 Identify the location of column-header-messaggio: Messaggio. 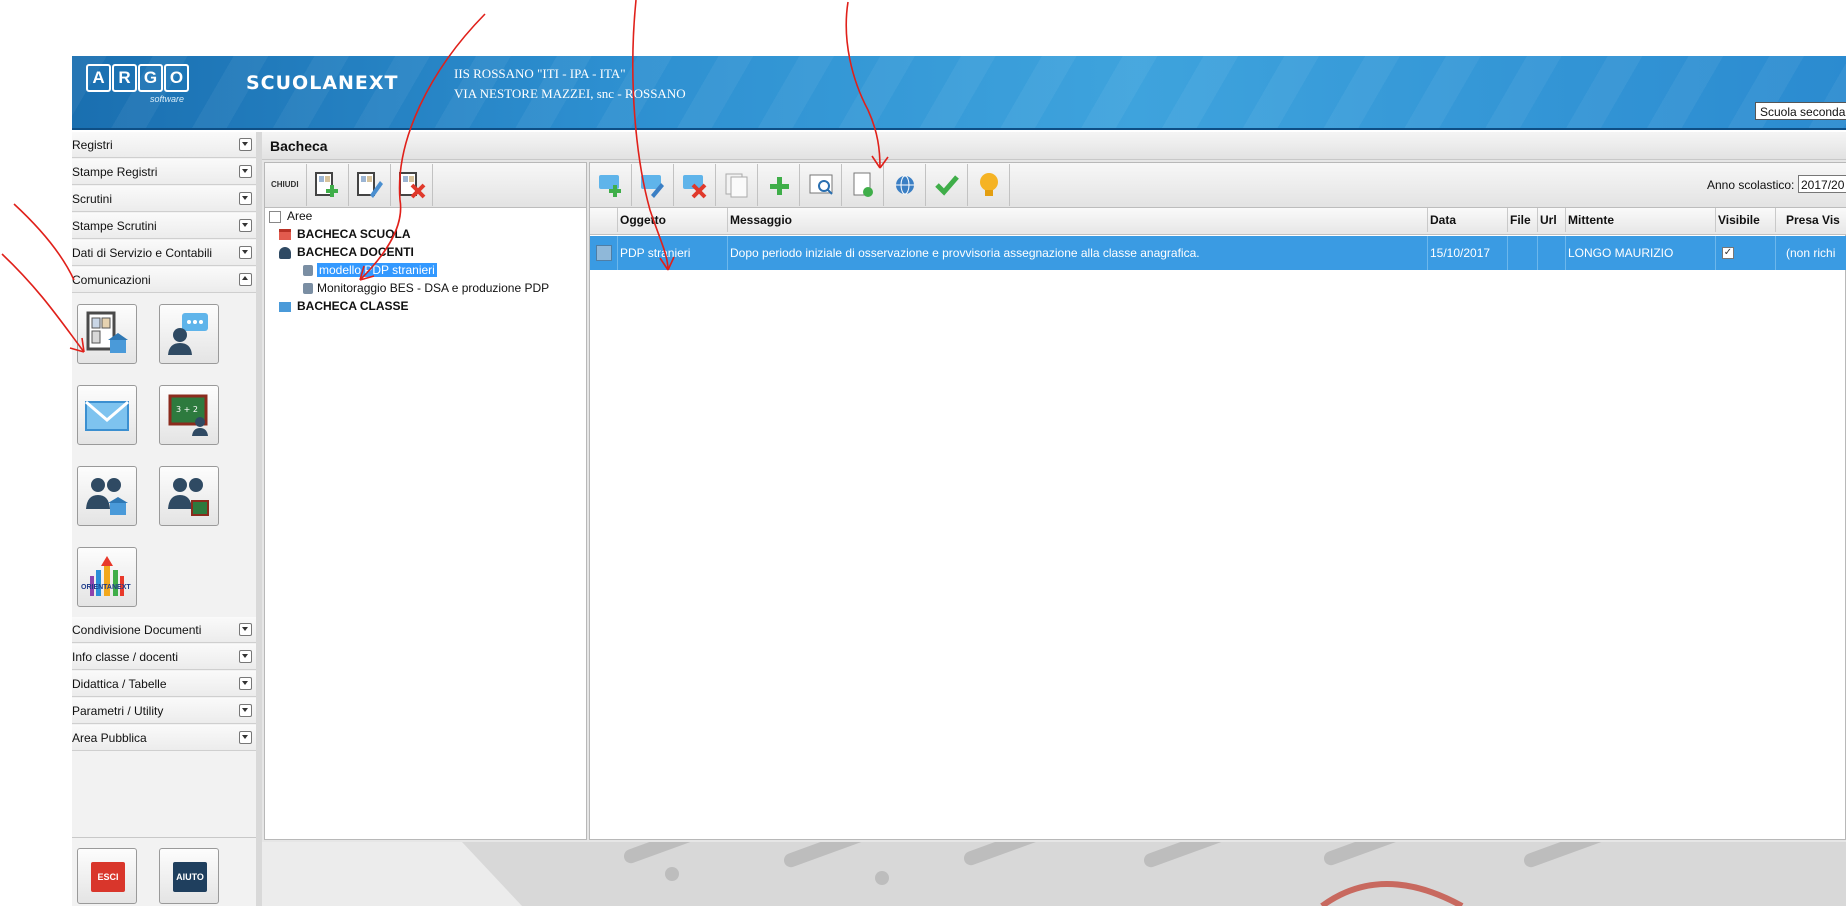
(1078, 220).